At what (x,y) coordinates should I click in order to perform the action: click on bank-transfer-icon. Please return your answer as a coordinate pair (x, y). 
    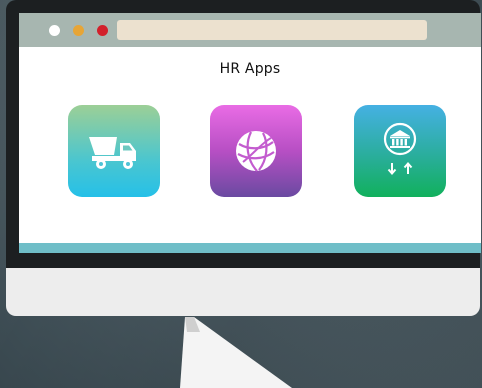
    Looking at the image, I should click on (400, 149).